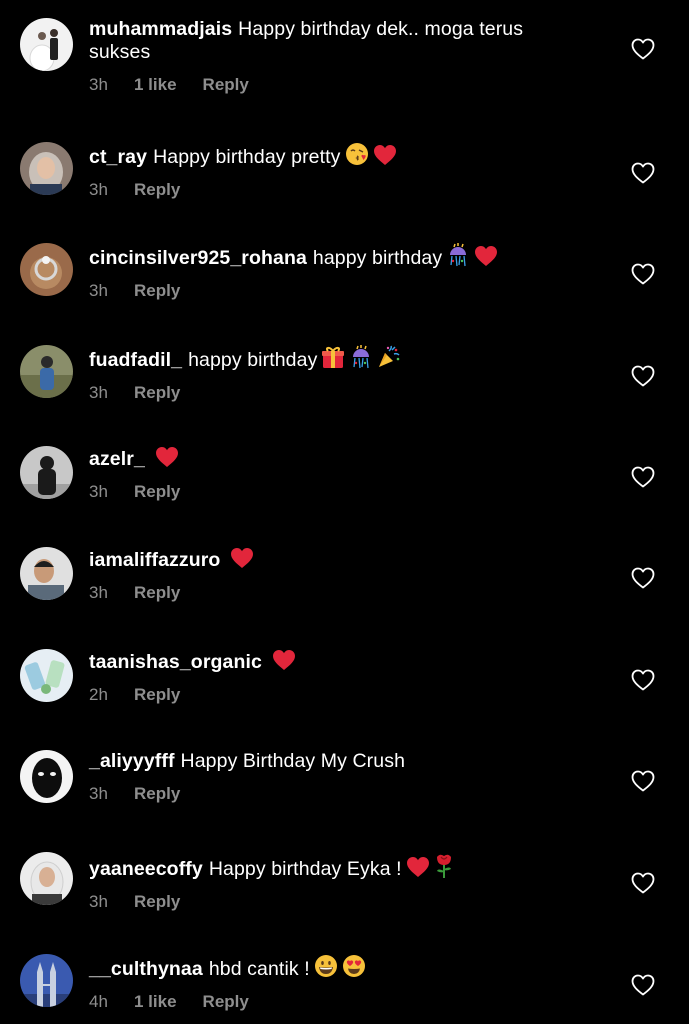  I want to click on comment-text: yaaneecoffy Happy birthday Eyka !, so click(329, 866).